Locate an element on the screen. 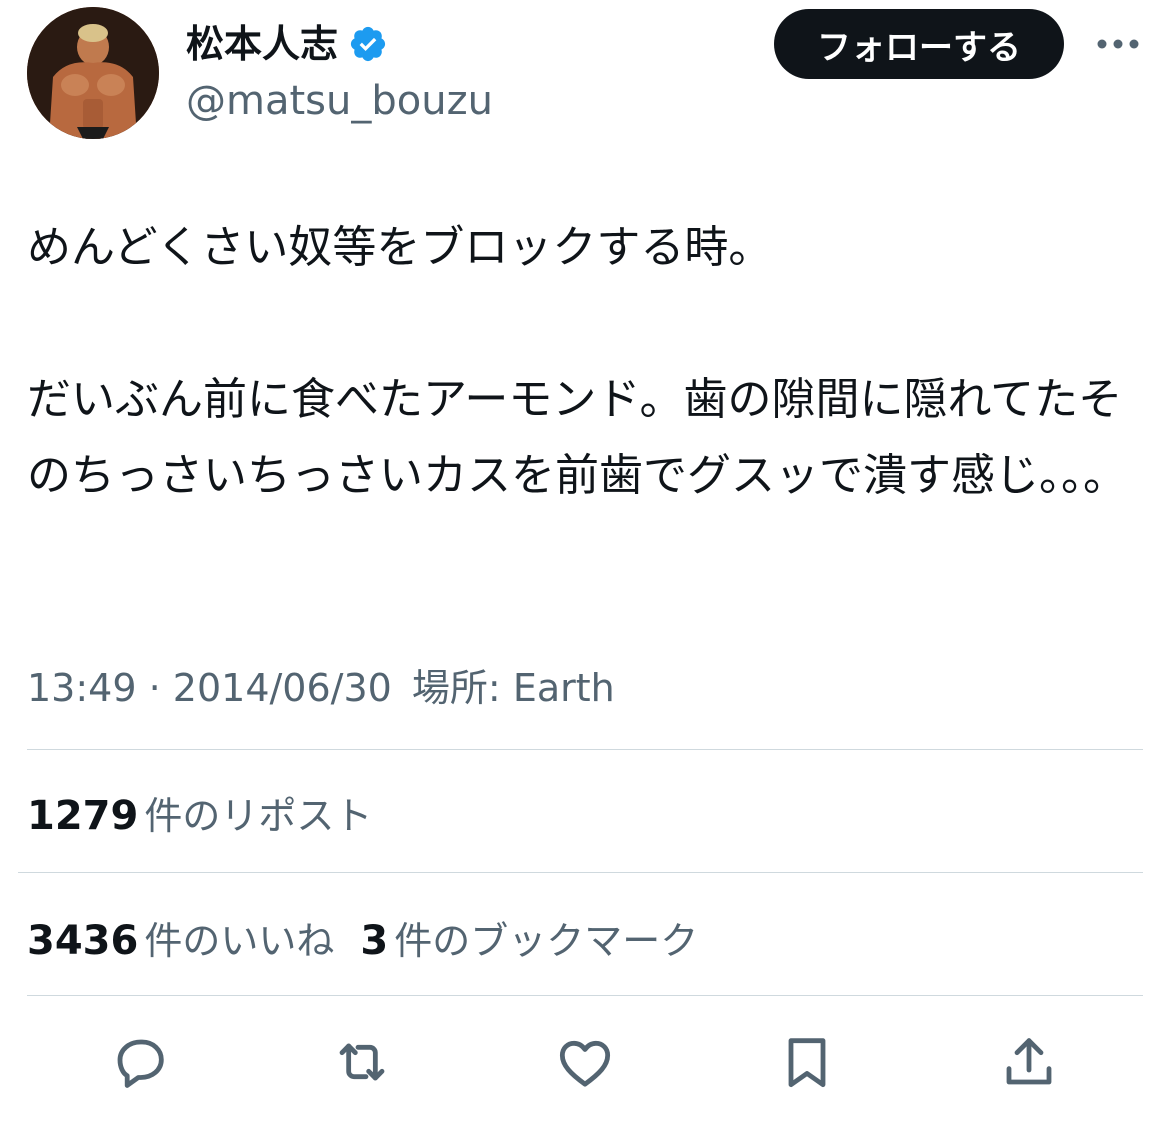 Image resolution: width=1170 pixels, height=1127 pixels. tweet-location: Earth is located at coordinates (564, 688).